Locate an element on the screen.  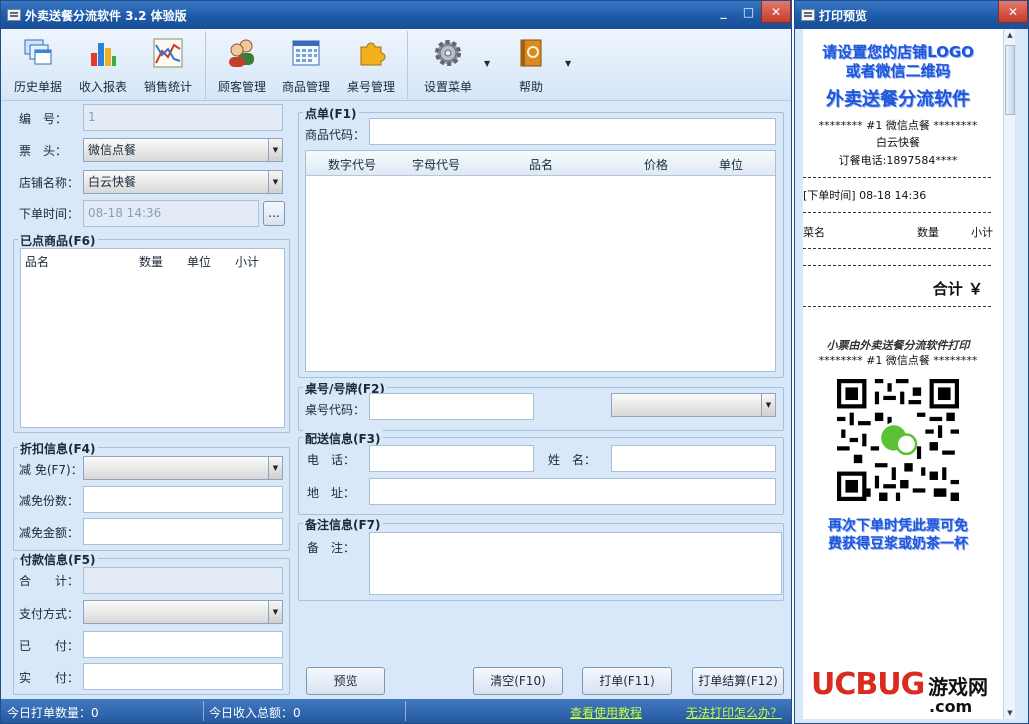
discount-reduce-select: ▼ is located at coordinates (183, 468).